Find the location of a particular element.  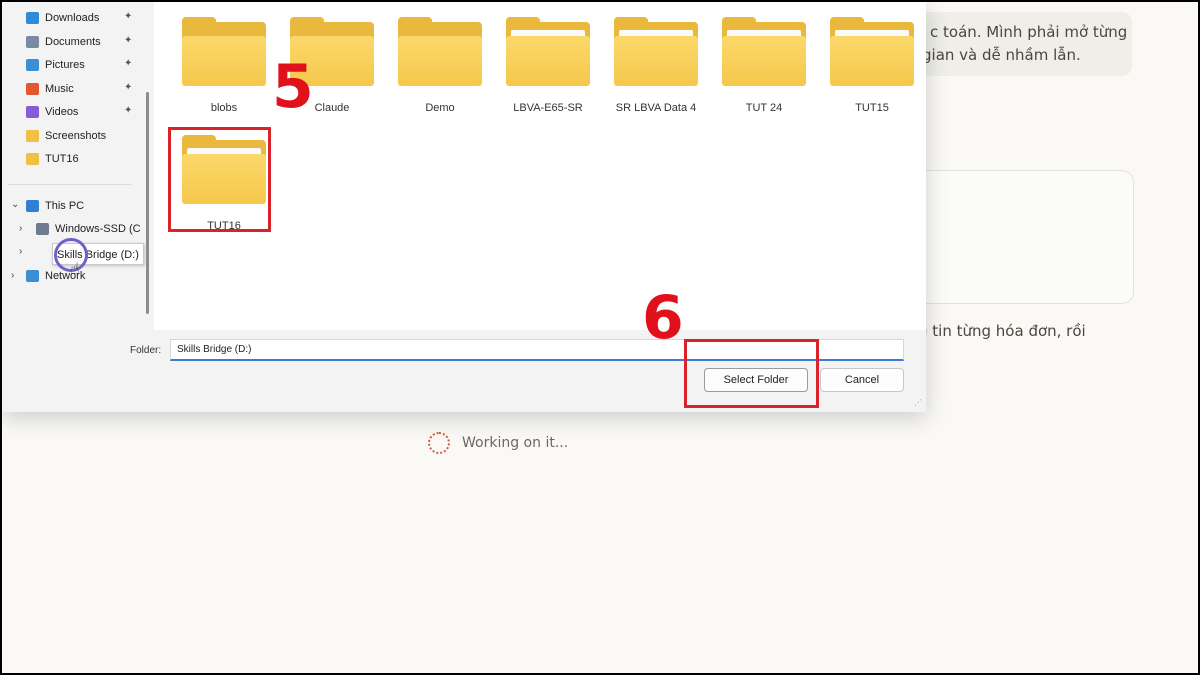

folder-name: TUT15 is located at coordinates (872, 108).